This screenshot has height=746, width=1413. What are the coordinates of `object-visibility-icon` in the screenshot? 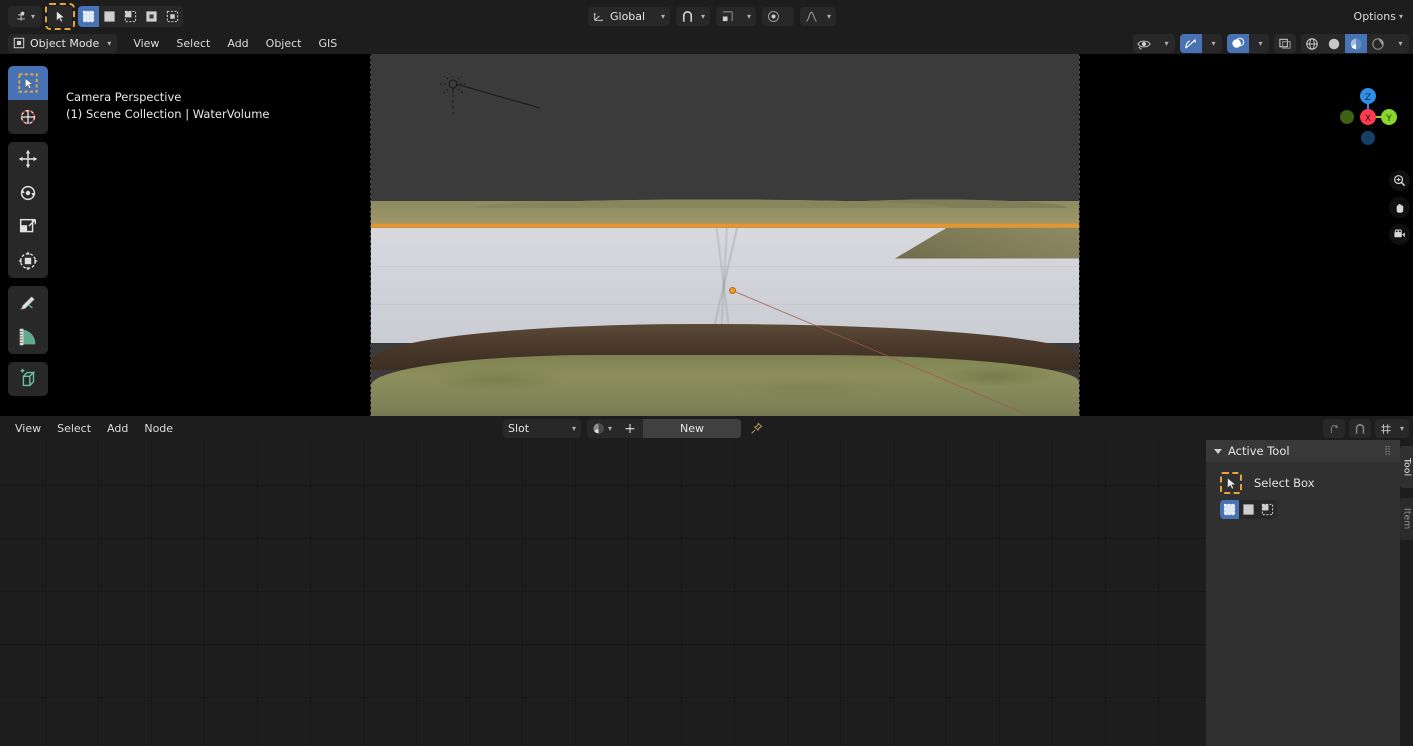 It's located at (1144, 43).